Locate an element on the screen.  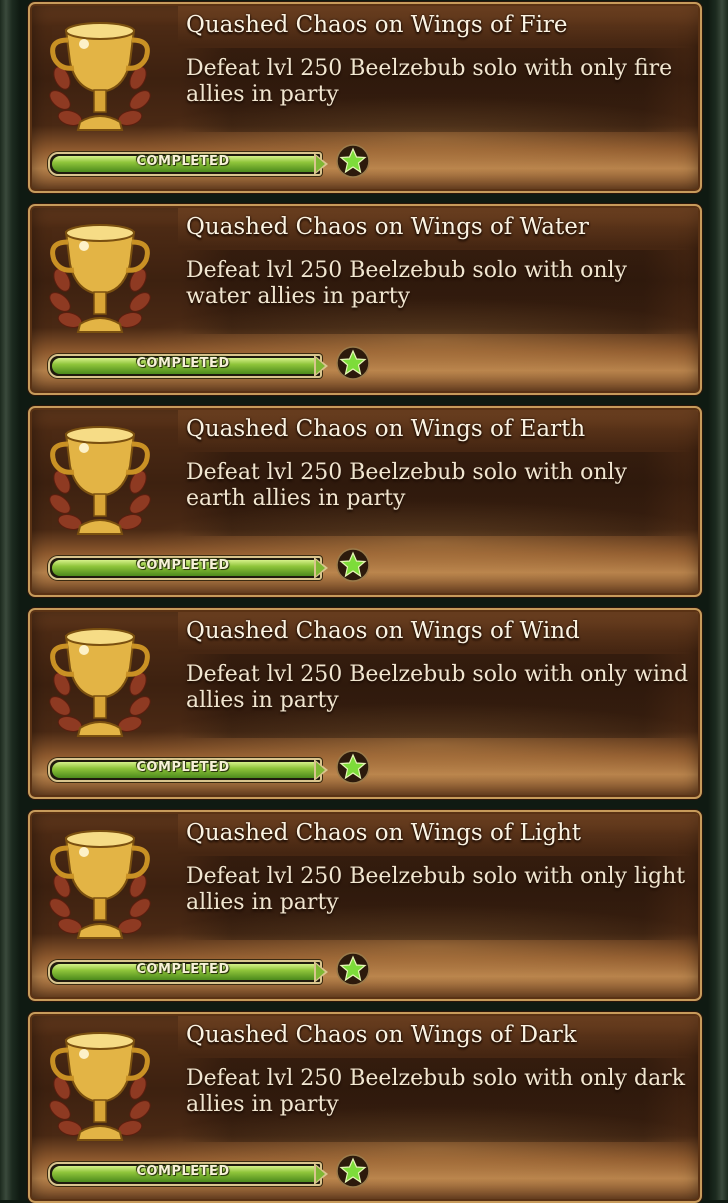
achievement-title: Quashed Chaos on Wings of Water is located at coordinates (387, 227).